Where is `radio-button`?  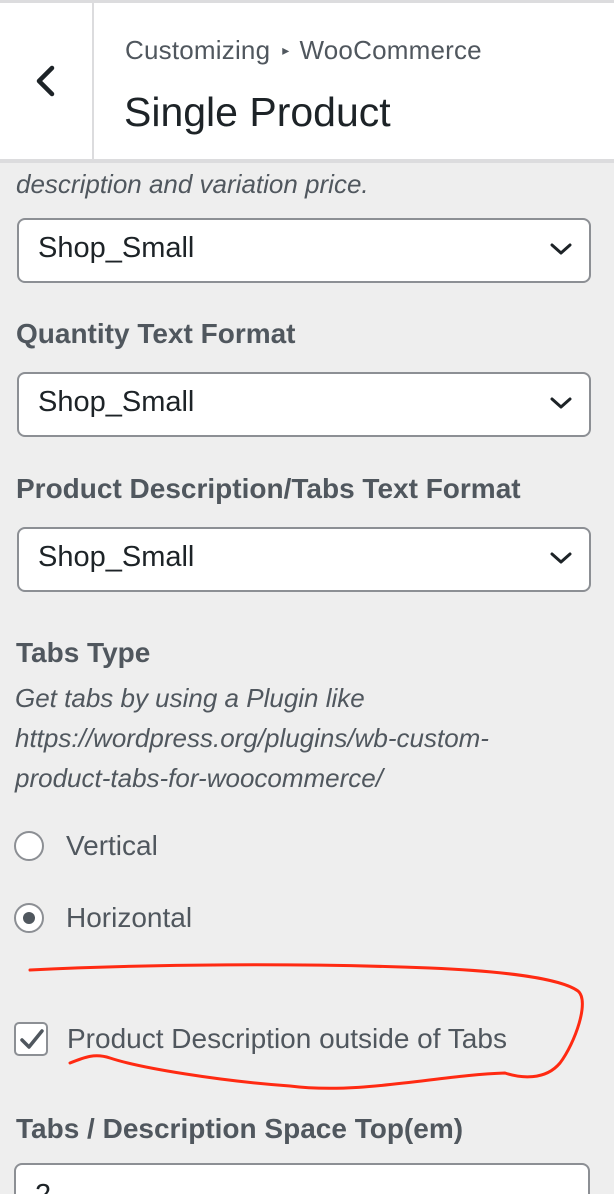 radio-button is located at coordinates (29, 846).